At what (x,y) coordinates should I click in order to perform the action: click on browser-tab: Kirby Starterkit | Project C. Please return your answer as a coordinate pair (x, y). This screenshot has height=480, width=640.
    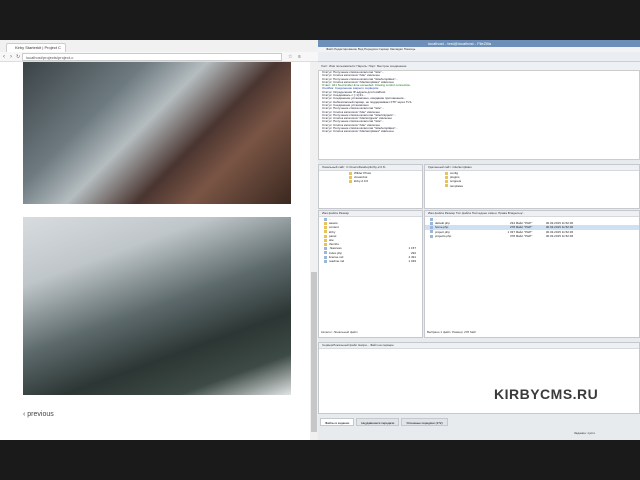
    Looking at the image, I should click on (36, 47).